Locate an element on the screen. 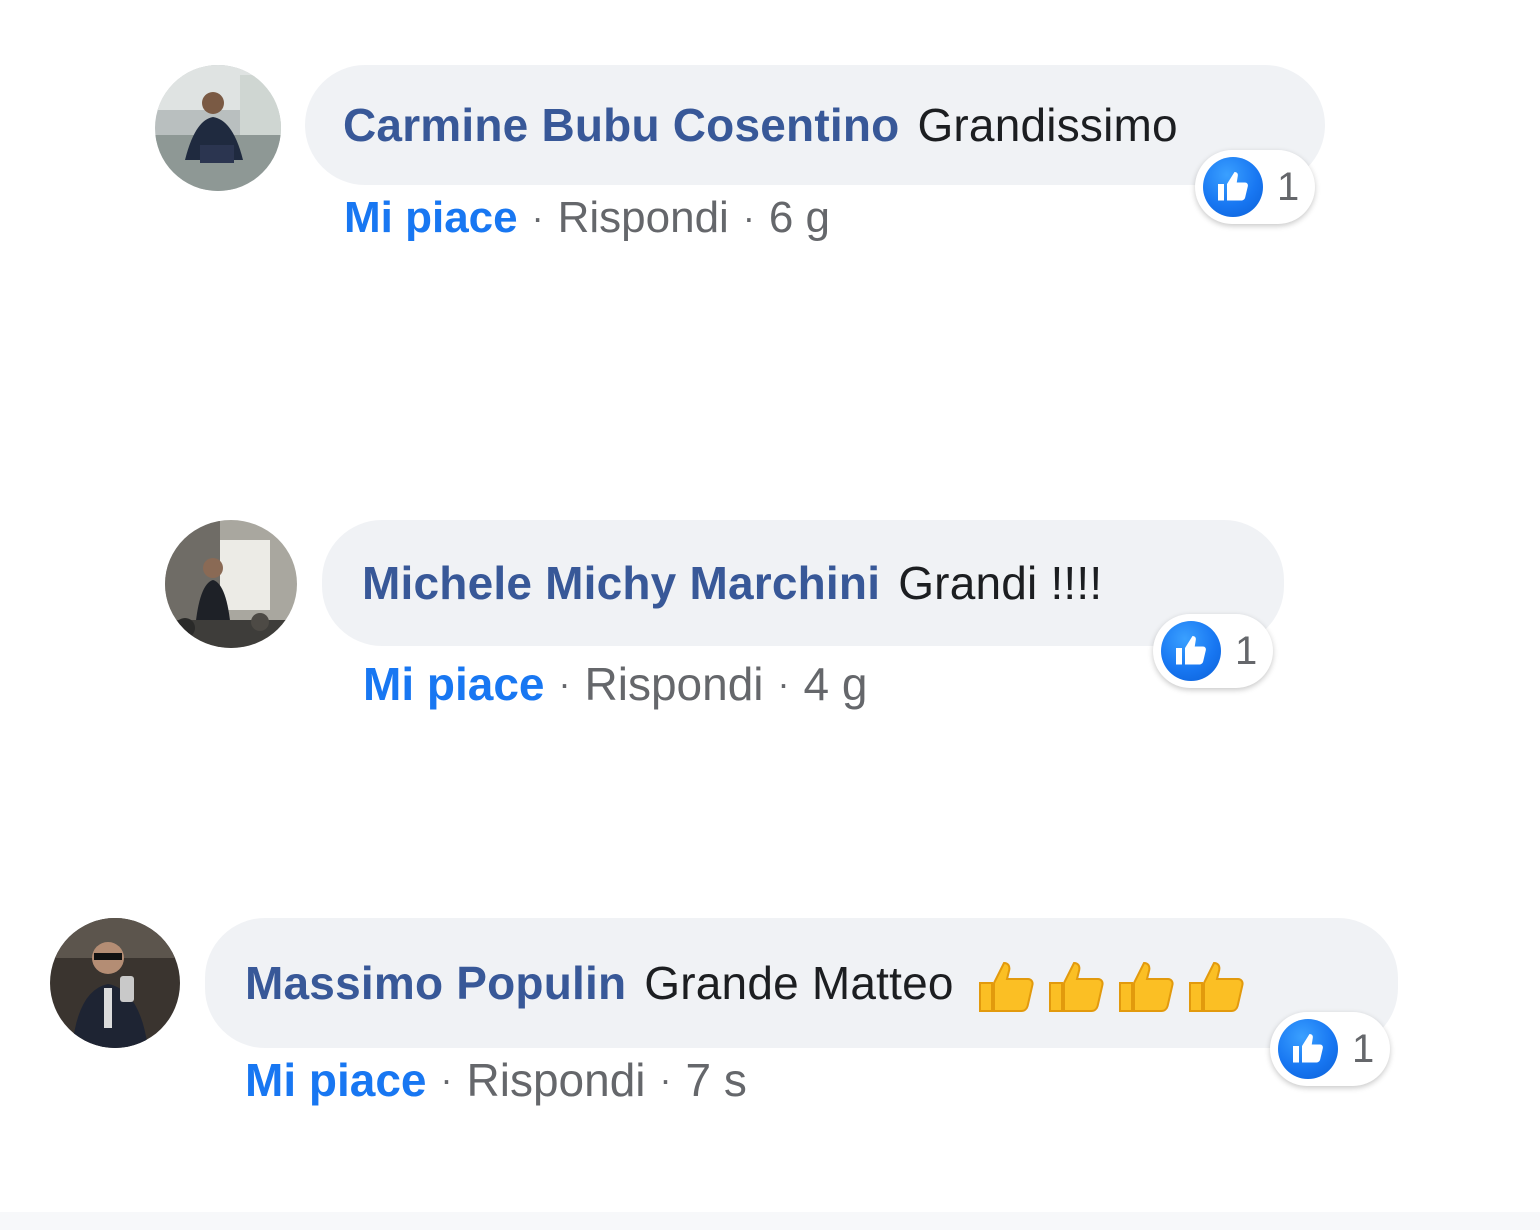 Image resolution: width=1540 pixels, height=1230 pixels. comment-timestamp: 7 s is located at coordinates (716, 1080).